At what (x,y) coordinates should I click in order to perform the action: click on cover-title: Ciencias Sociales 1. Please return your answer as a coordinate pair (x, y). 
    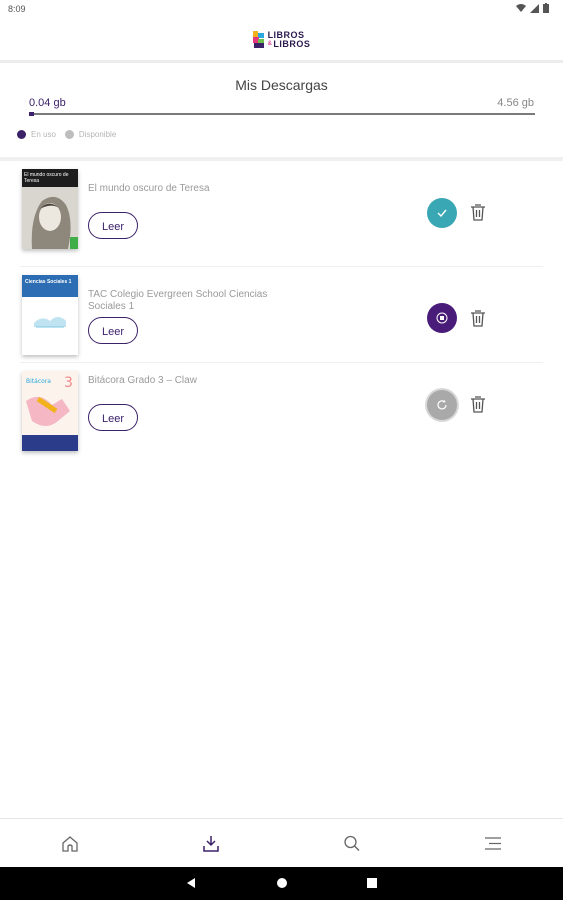
    Looking at the image, I should click on (50, 286).